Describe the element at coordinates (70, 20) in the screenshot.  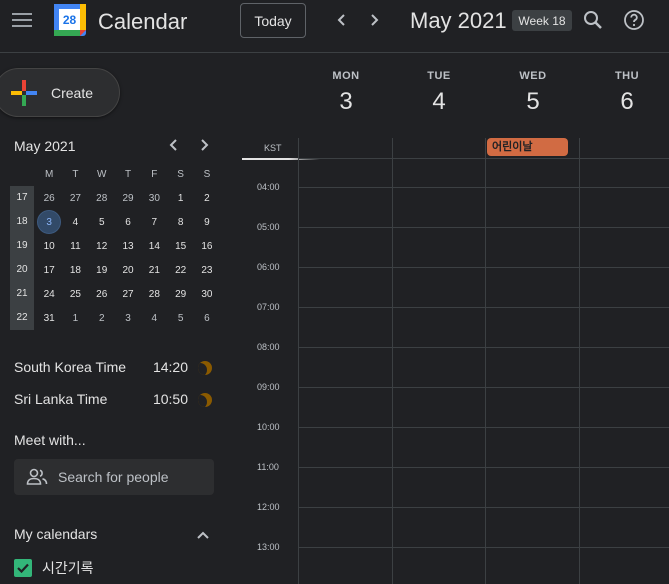
I see `calendar-logo-icon: 28` at that location.